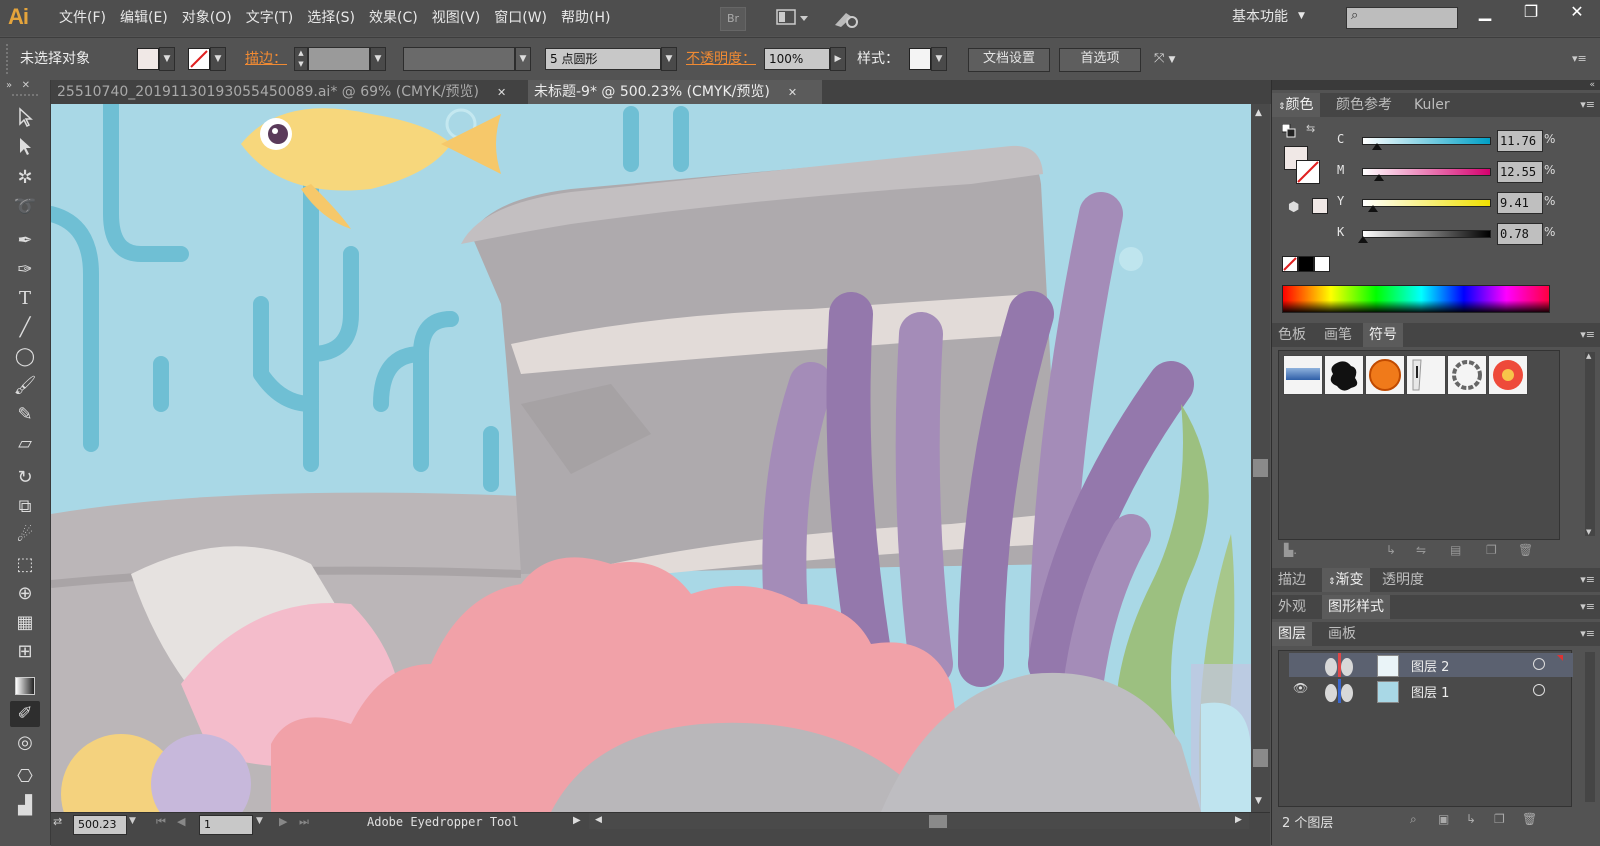  Describe the element at coordinates (919, 821) in the screenshot. I see `horizontal-scrollbar: ◀ ▶` at that location.